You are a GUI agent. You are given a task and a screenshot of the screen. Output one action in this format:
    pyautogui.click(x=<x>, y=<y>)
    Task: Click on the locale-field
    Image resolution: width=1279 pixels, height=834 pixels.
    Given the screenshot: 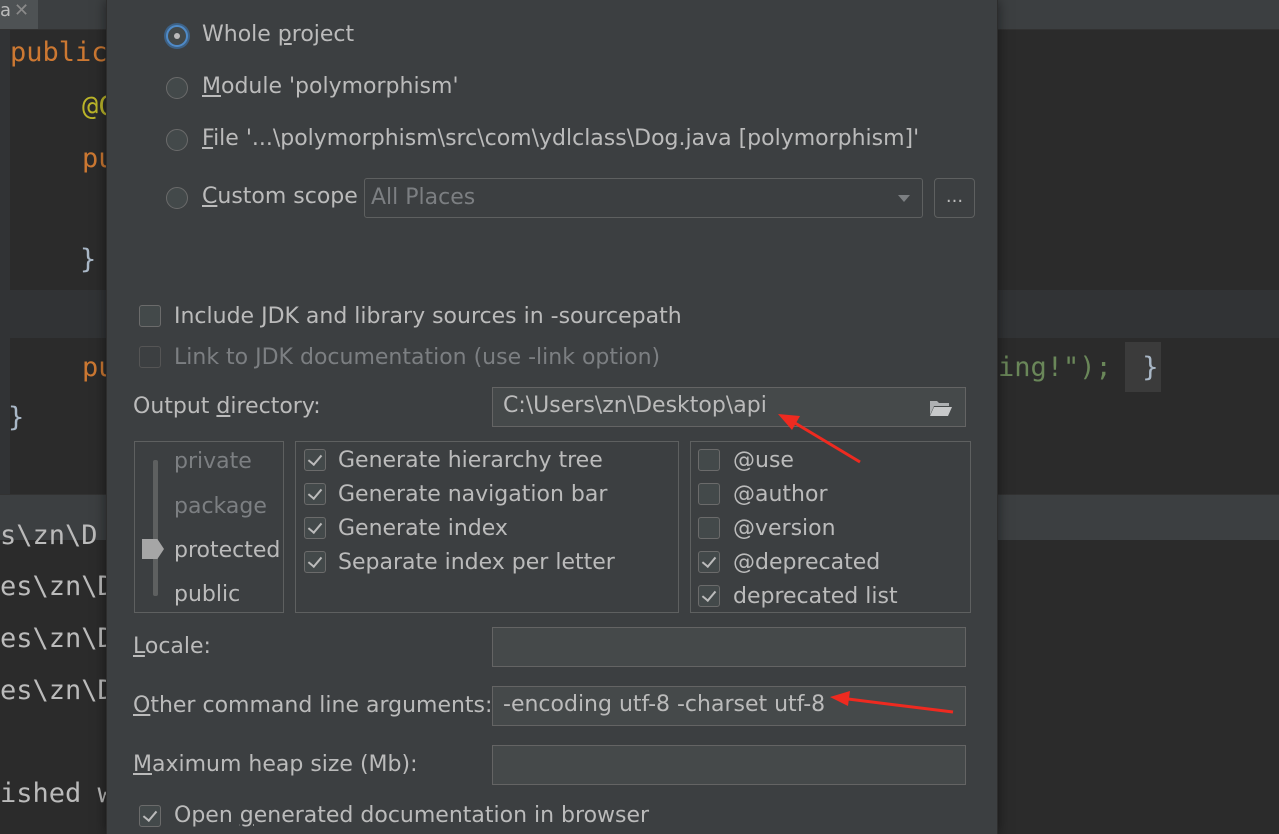 What is the action you would take?
    pyautogui.click(x=729, y=647)
    